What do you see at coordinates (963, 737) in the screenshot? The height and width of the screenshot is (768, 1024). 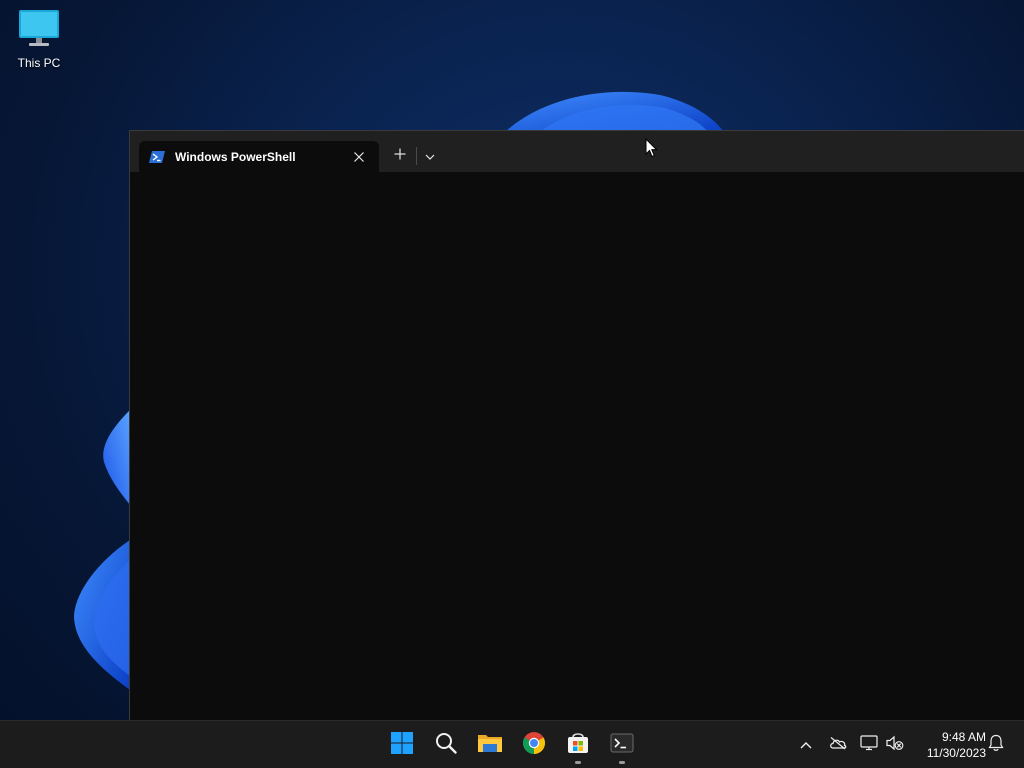 I see `clock-time: 9:48 AM` at bounding box center [963, 737].